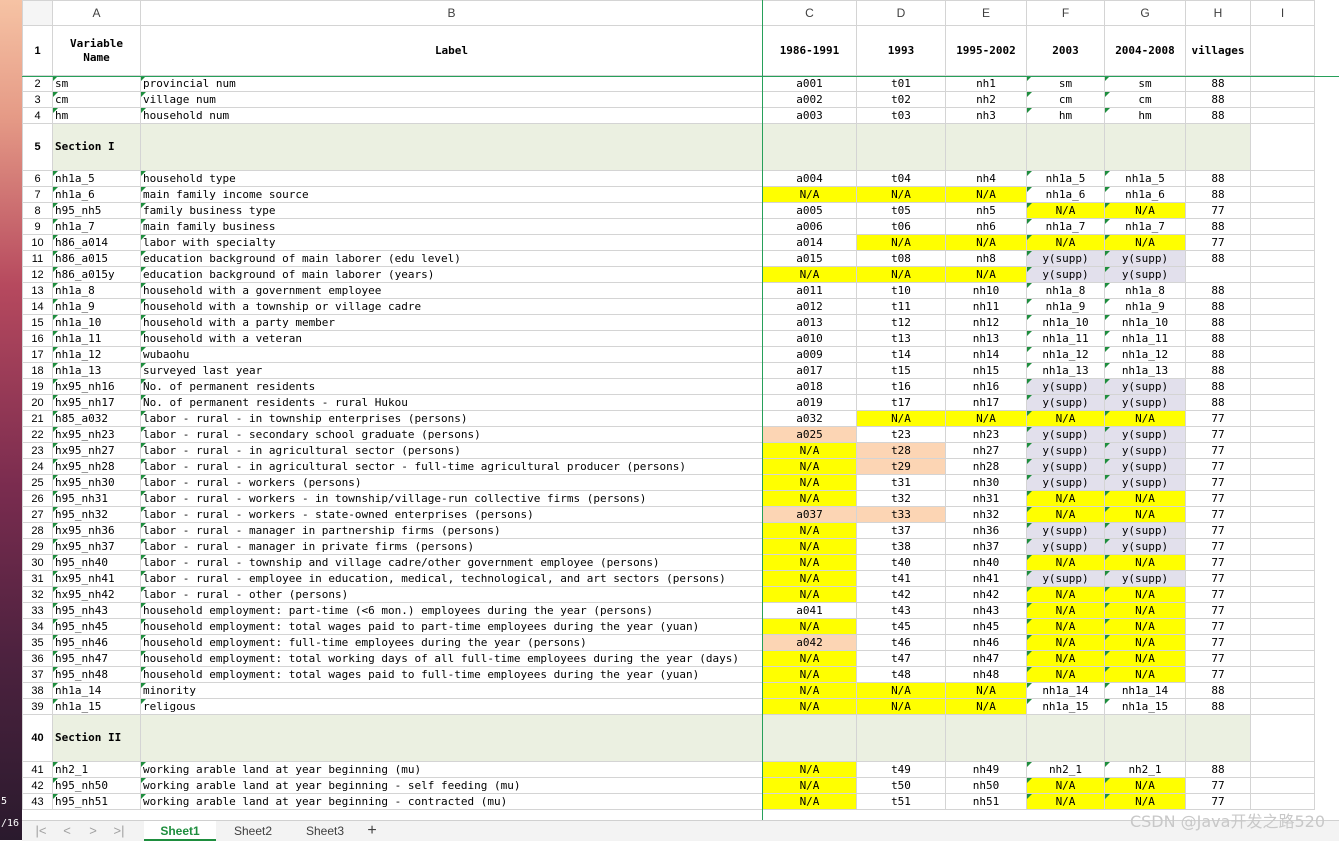 This screenshot has height=841, width=1339. What do you see at coordinates (901, 801) in the screenshot?
I see `cell-d: t51` at bounding box center [901, 801].